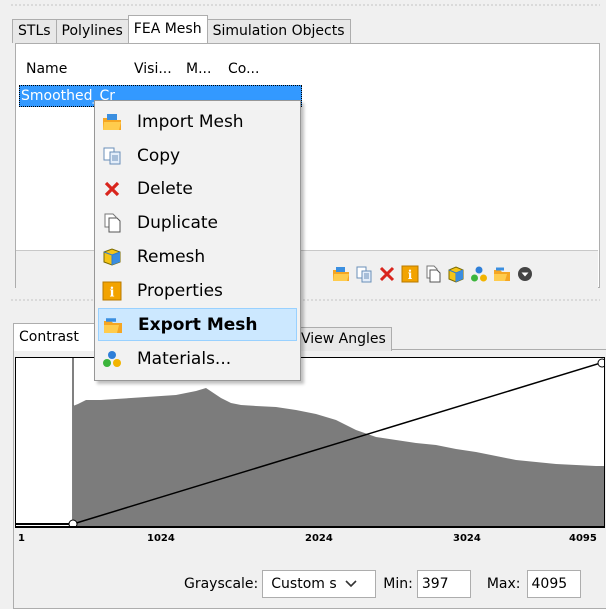 Image resolution: width=606 pixels, height=609 pixels. I want to click on cube-icon, so click(112, 257).